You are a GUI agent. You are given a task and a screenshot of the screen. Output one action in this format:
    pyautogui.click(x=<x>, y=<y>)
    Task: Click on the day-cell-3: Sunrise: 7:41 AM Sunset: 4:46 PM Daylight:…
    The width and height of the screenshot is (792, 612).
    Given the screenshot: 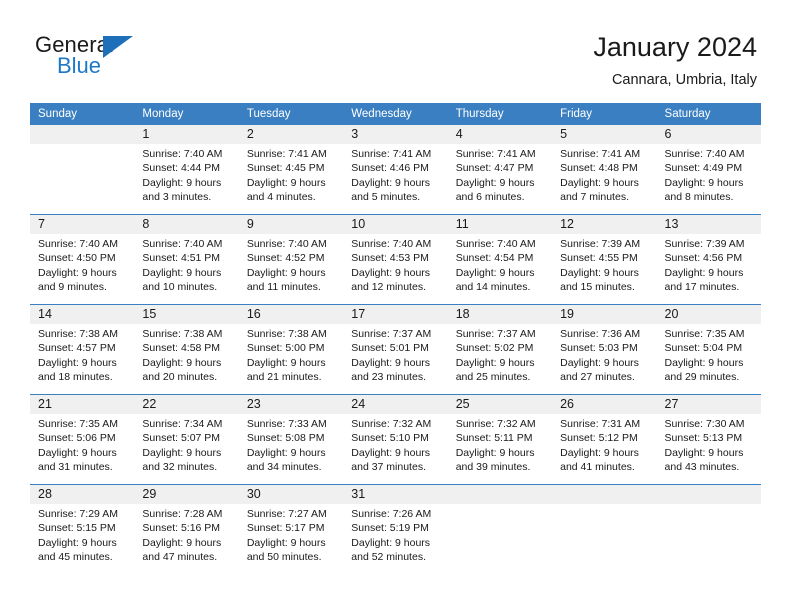 What is the action you would take?
    pyautogui.click(x=395, y=179)
    